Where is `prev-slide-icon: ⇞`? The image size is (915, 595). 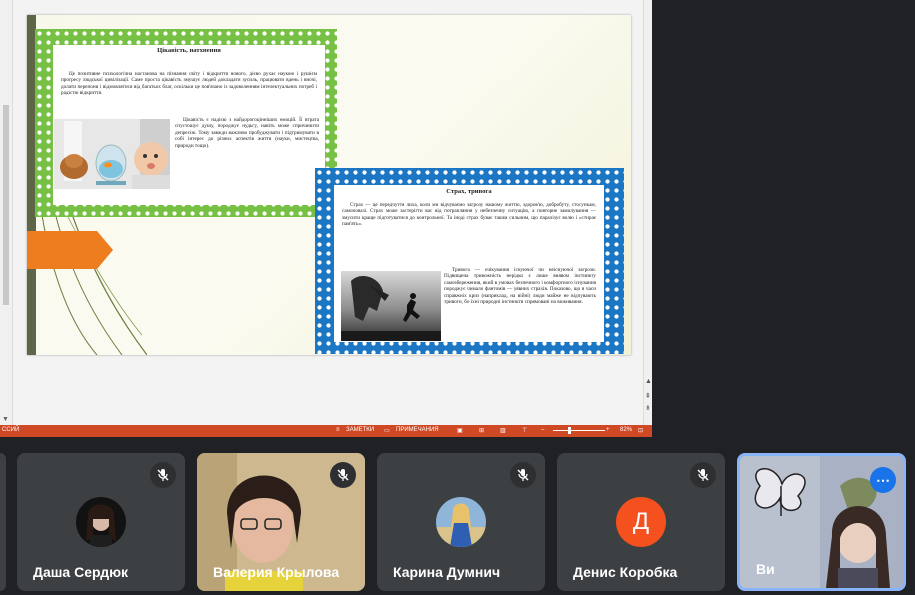
prev-slide-icon: ⇞ is located at coordinates (648, 396).